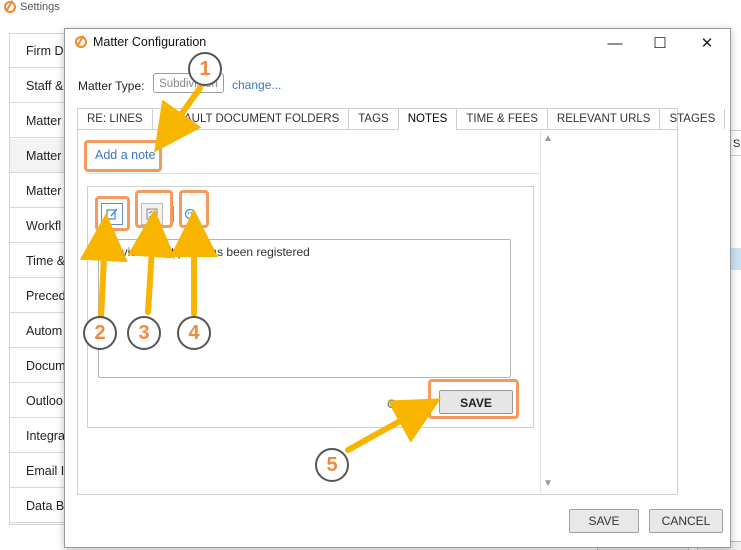  Describe the element at coordinates (502, 119) in the screenshot. I see `tab-time-fees: TIME & FEES` at that location.